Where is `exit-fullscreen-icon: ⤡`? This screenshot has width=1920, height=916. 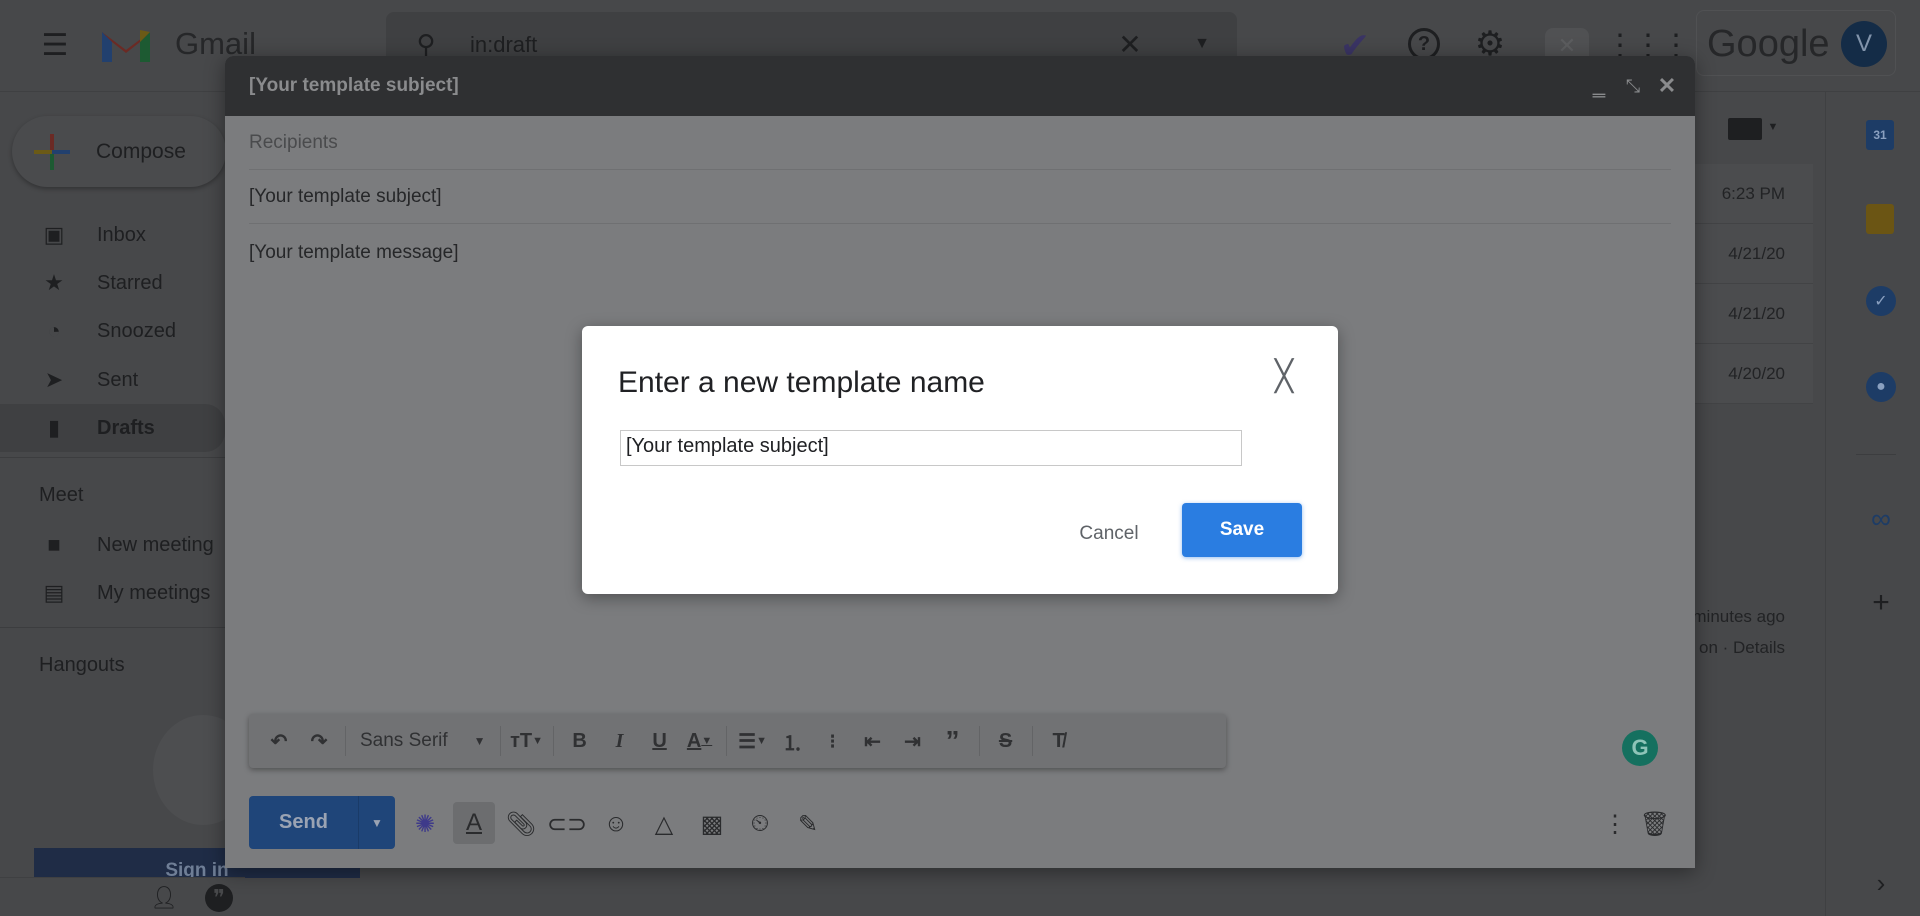
exit-fullscreen-icon: ⤡ is located at coordinates (1633, 86).